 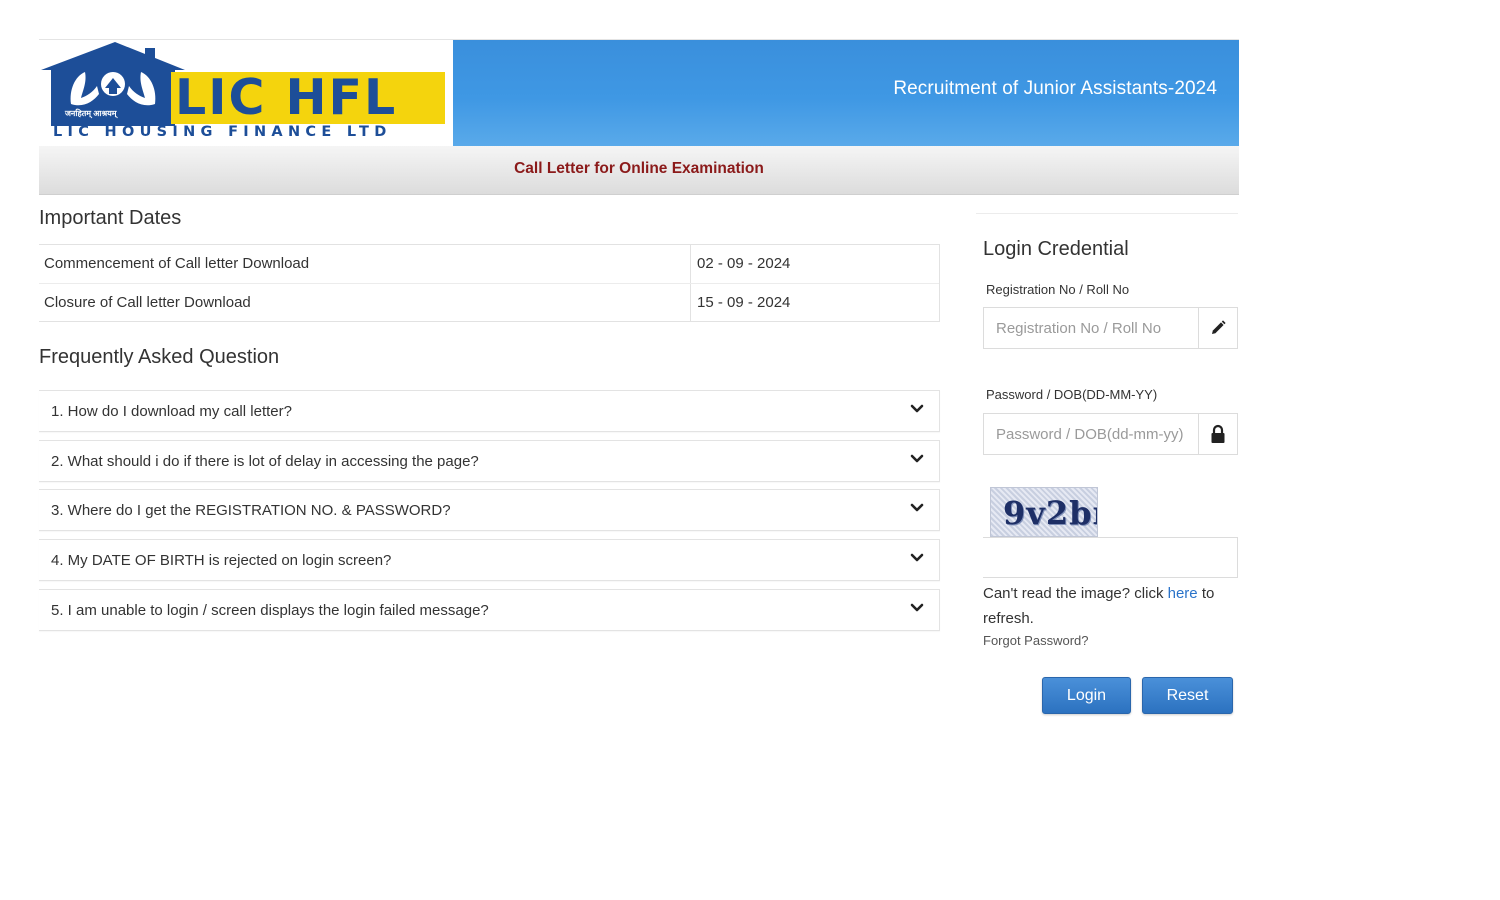 I want to click on faq-title: Frequently Asked Question, so click(x=159, y=357).